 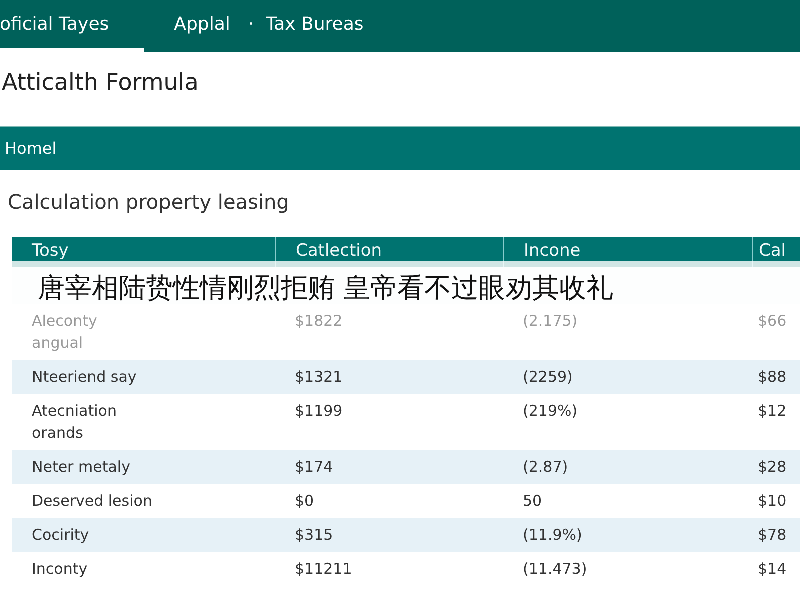 I want to click on table-cell-text: (11.9%), so click(x=553, y=535).